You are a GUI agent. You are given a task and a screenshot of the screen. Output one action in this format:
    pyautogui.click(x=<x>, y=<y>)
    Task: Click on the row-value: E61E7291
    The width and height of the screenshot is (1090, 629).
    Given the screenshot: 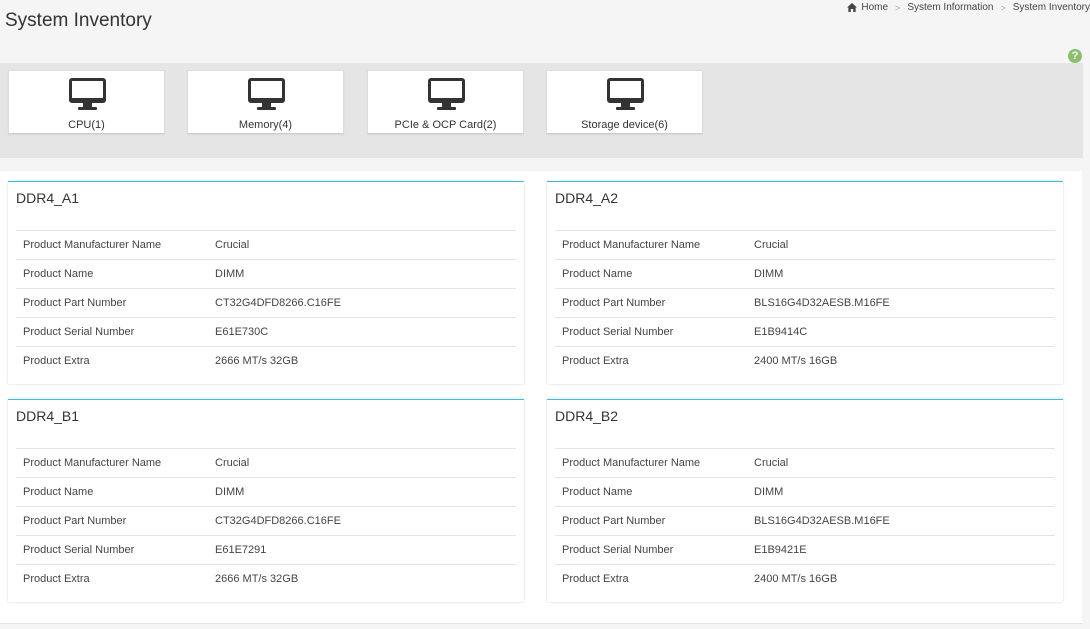 What is the action you would take?
    pyautogui.click(x=365, y=550)
    